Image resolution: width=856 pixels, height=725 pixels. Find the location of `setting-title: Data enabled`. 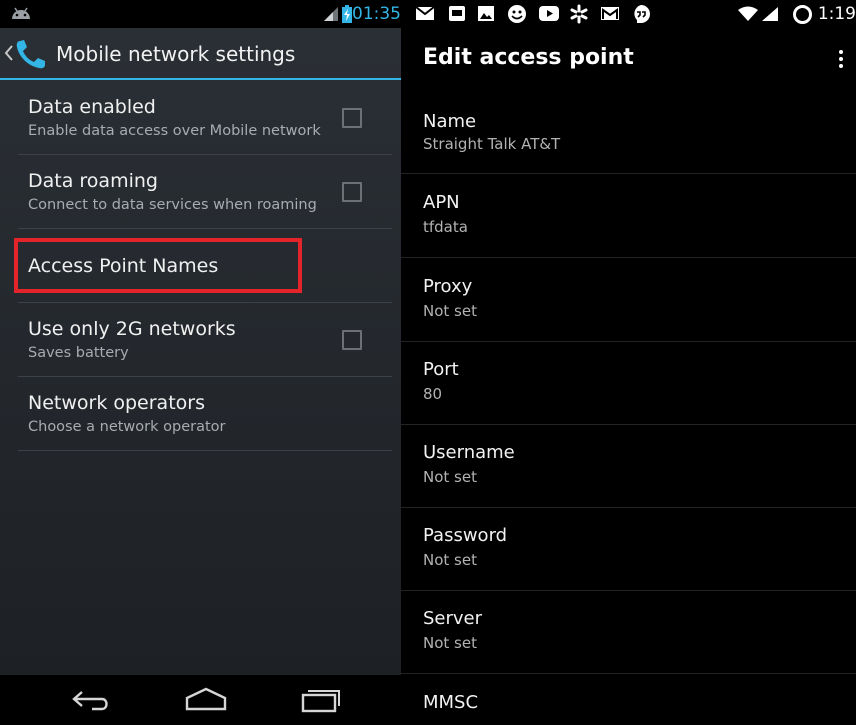

setting-title: Data enabled is located at coordinates (92, 107).